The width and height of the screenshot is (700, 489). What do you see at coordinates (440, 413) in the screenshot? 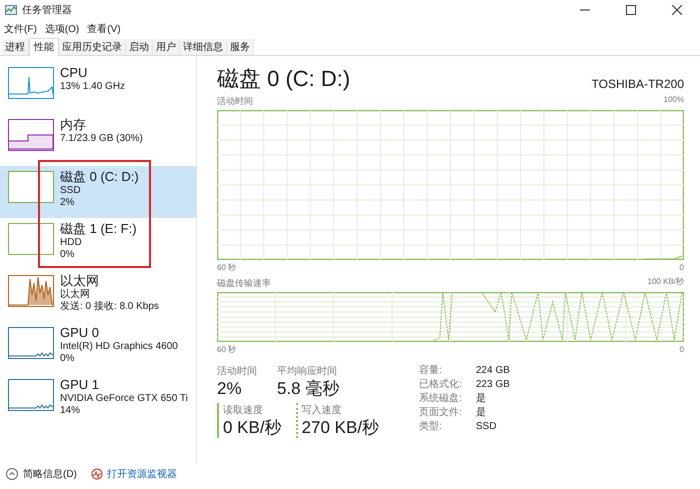
I see `property-label: 页面文件:` at bounding box center [440, 413].